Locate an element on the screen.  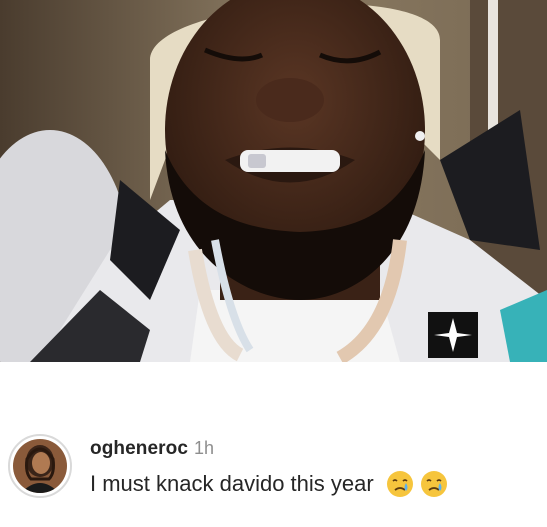
comment-meta: ogheneroc 1h is located at coordinates (313, 449).